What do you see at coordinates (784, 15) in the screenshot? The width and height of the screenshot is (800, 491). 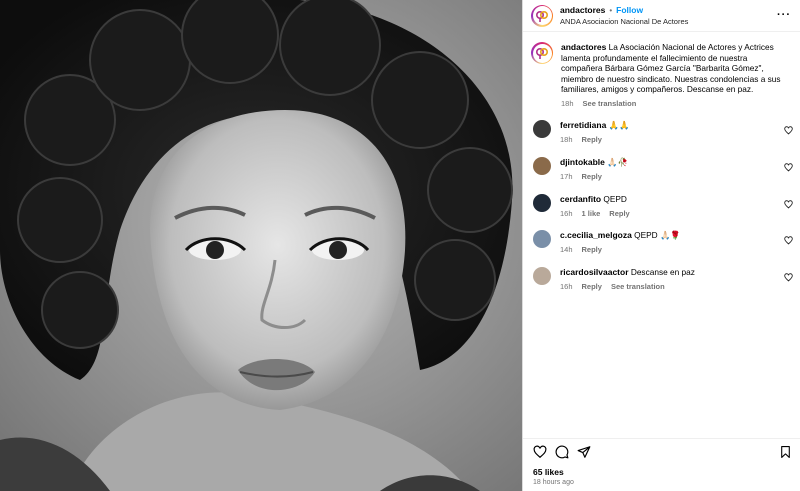 I see `more-options-icon: ···` at bounding box center [784, 15].